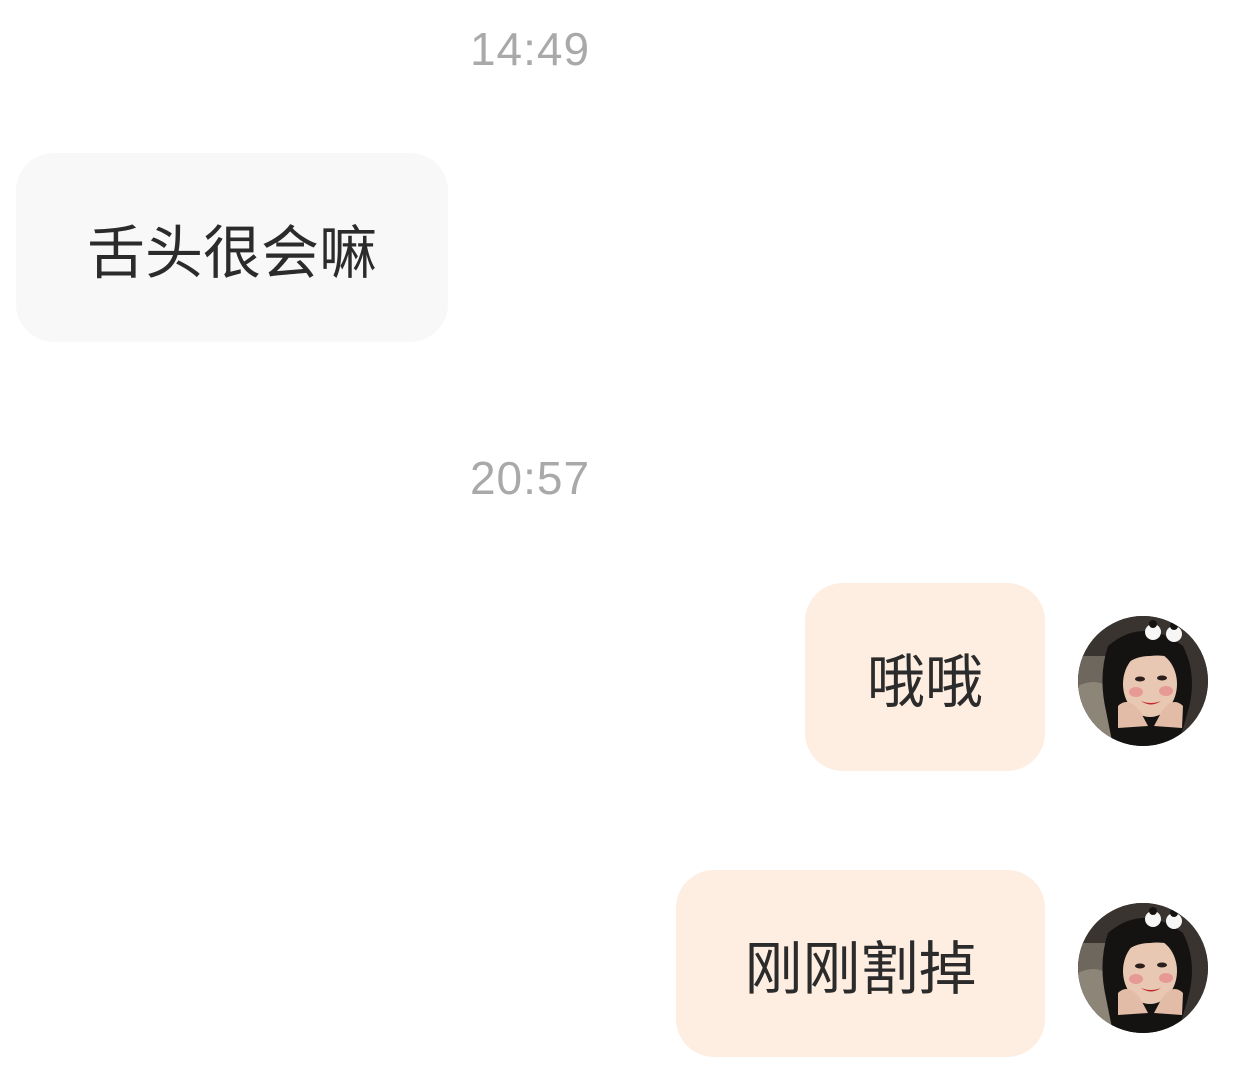  What do you see at coordinates (231, 252) in the screenshot?
I see `message-text: 舌头很会嘛` at bounding box center [231, 252].